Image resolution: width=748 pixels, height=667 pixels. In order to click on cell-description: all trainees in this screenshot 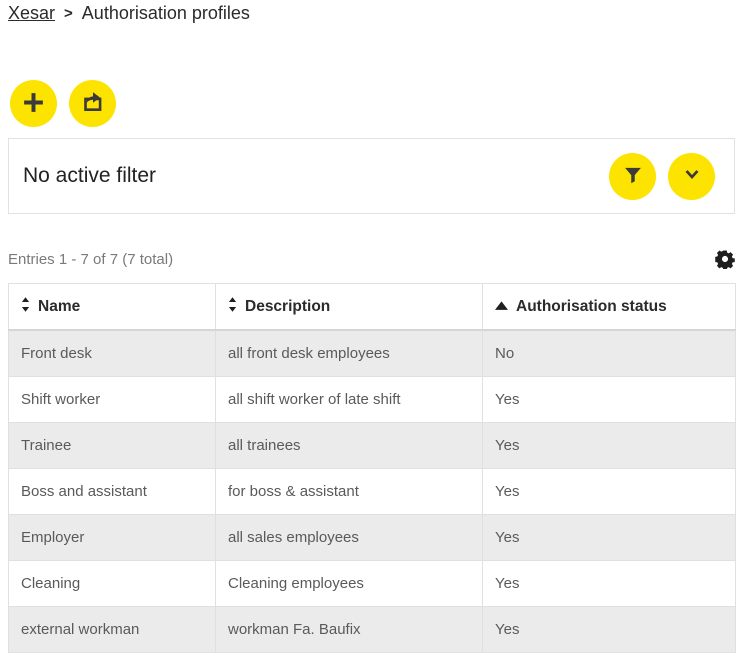, I will do `click(349, 445)`.